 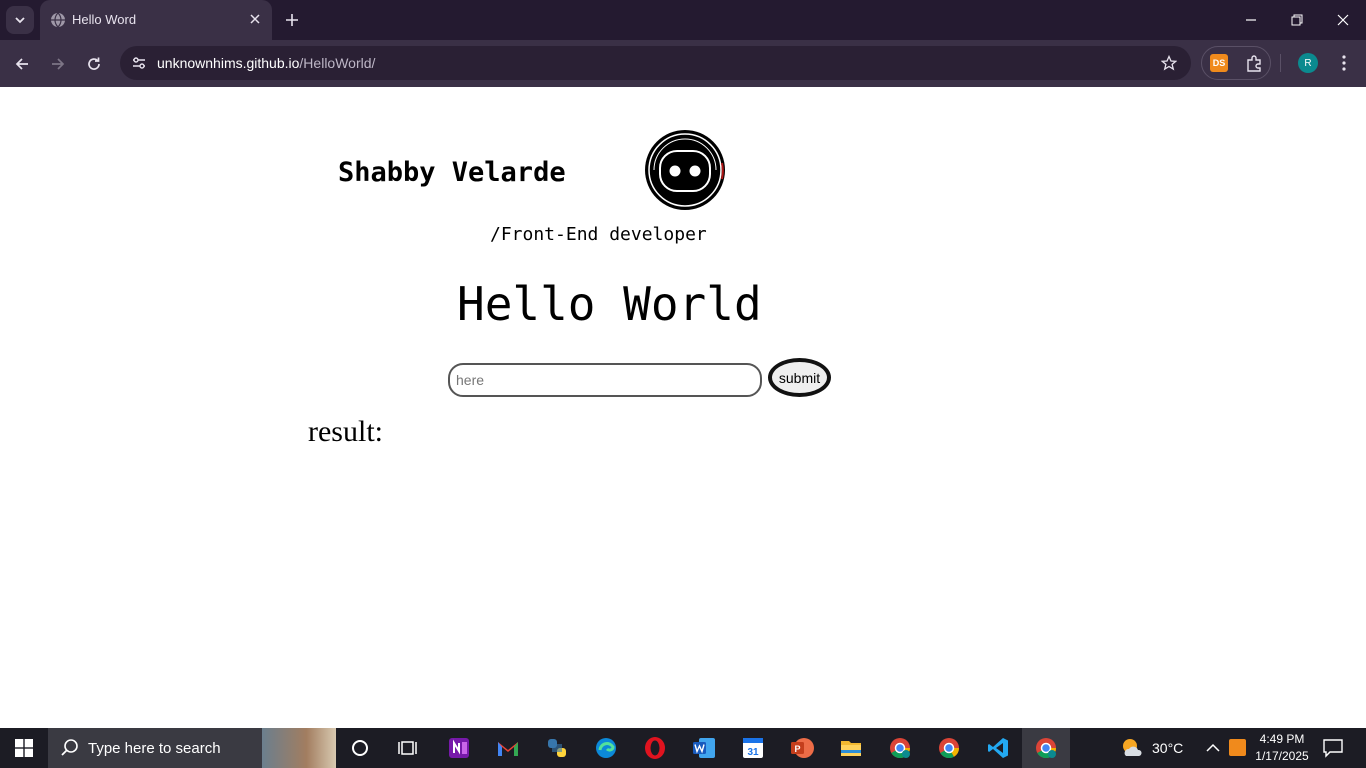 I want to click on profile-avatar: R, so click(x=1308, y=63).